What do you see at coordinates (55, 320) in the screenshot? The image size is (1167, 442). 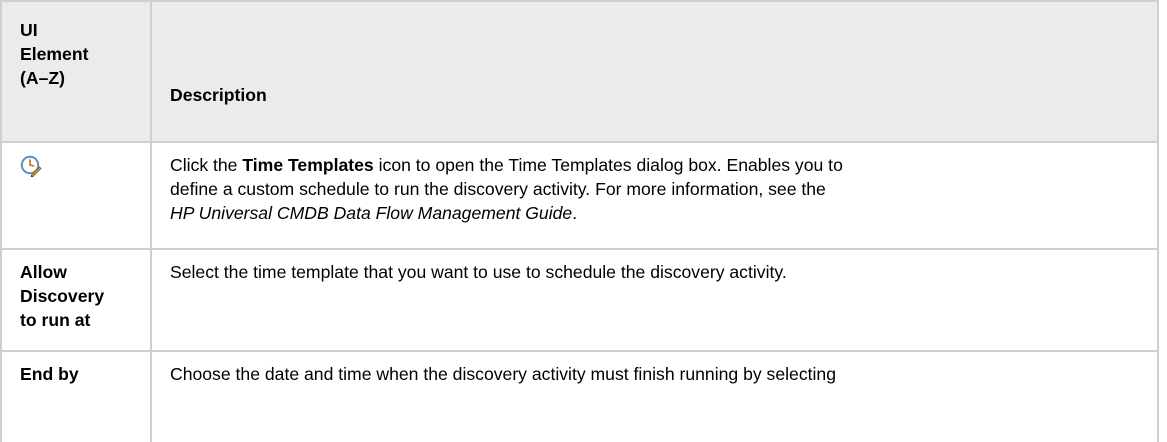 I see `ui-element-name-line: to run at` at bounding box center [55, 320].